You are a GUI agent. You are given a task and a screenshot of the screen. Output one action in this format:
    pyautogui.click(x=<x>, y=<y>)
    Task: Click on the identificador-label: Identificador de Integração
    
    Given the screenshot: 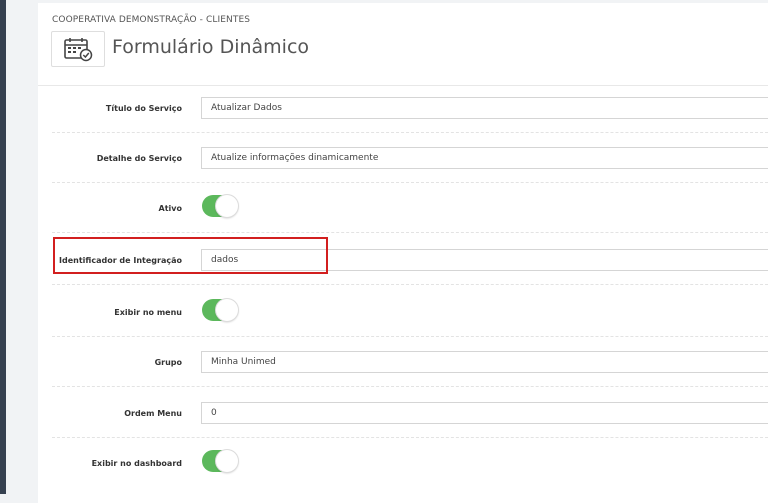 What is the action you would take?
    pyautogui.click(x=120, y=260)
    